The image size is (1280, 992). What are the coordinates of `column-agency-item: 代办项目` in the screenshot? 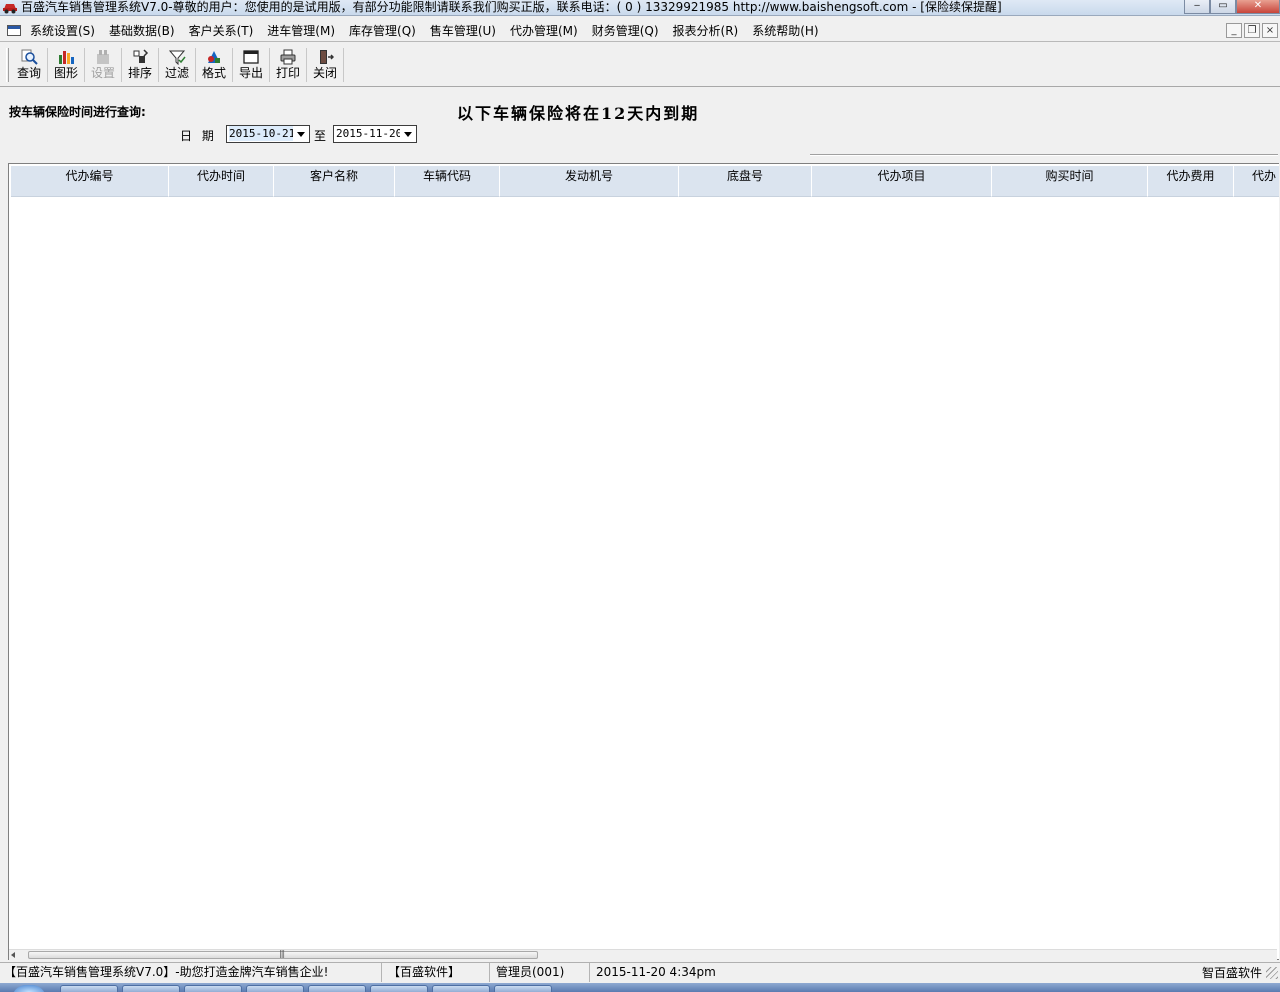 It's located at (902, 181).